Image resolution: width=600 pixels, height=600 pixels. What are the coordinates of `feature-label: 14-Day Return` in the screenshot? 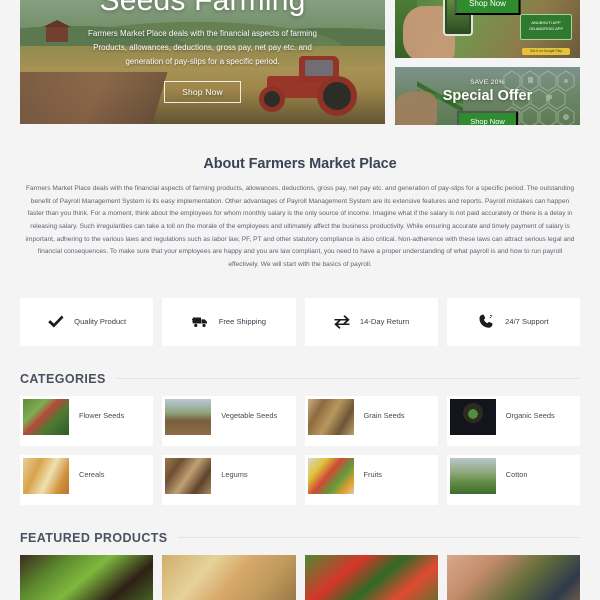 It's located at (384, 322).